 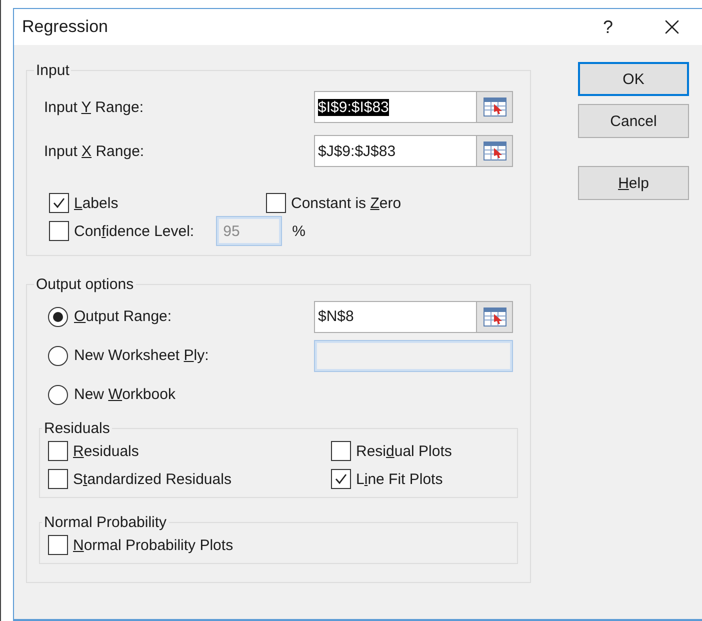 What do you see at coordinates (65, 27) in the screenshot?
I see `window-title: Regression` at bounding box center [65, 27].